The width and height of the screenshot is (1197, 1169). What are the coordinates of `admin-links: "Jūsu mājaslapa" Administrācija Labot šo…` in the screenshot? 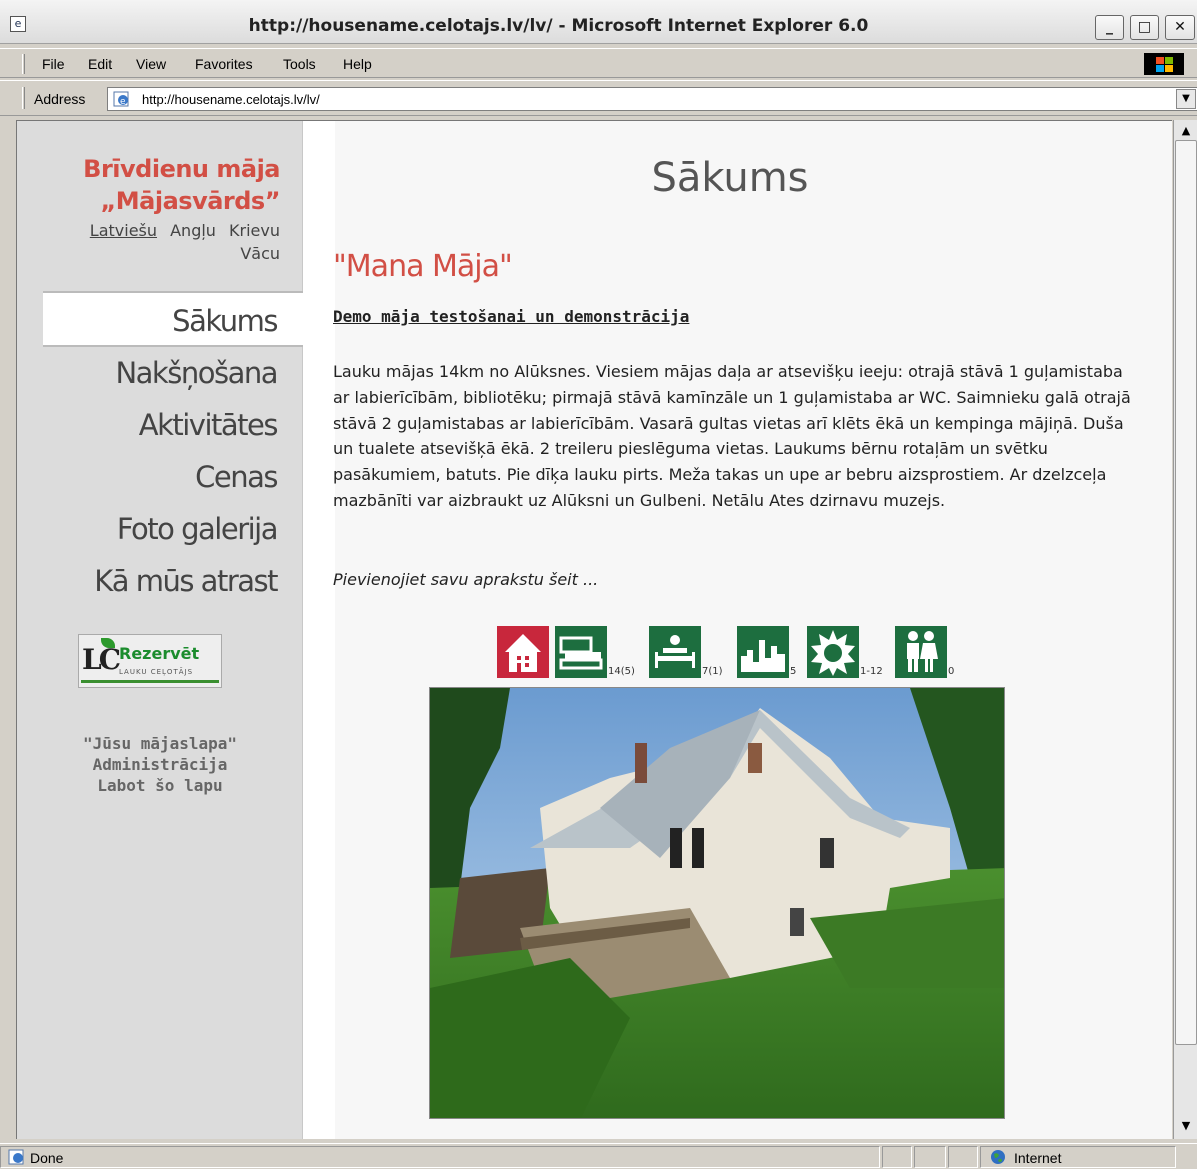 It's located at (160, 764).